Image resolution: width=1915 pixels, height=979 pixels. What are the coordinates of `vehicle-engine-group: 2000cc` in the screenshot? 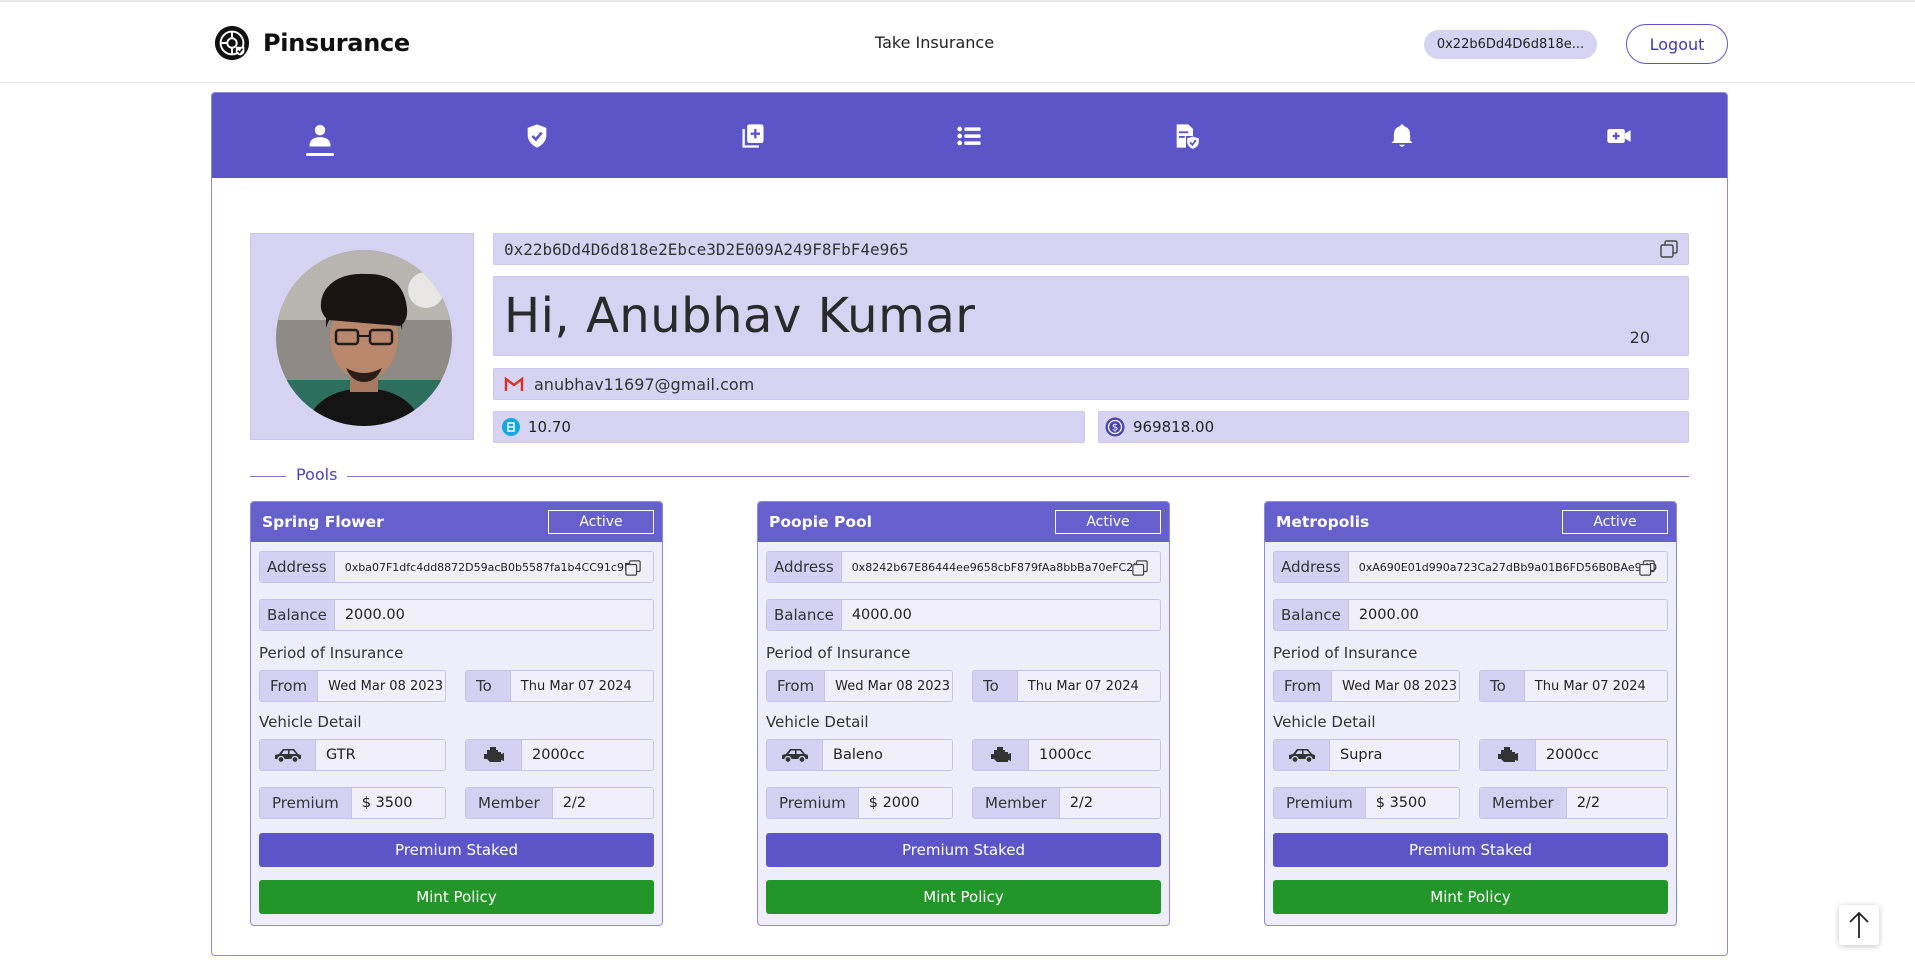 It's located at (559, 755).